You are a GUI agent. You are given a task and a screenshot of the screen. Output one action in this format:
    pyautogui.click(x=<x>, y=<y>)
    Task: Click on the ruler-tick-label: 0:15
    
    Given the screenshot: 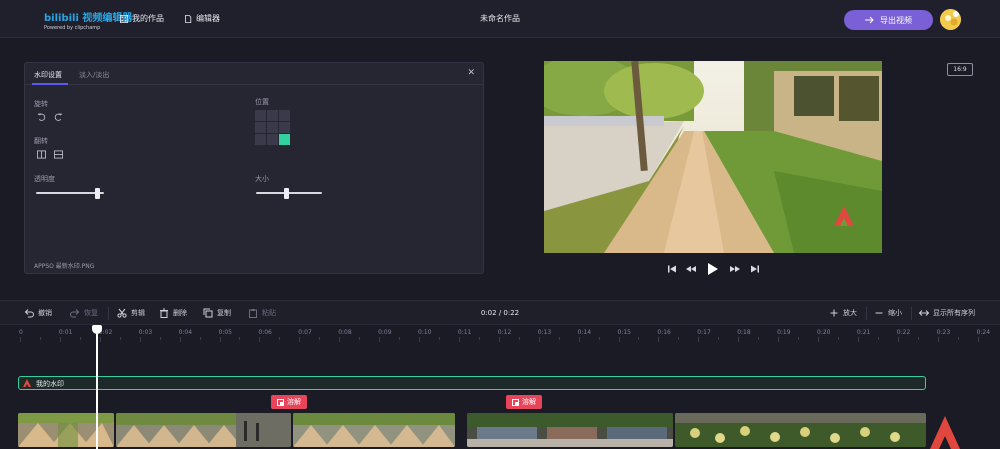 What is the action you would take?
    pyautogui.click(x=624, y=332)
    